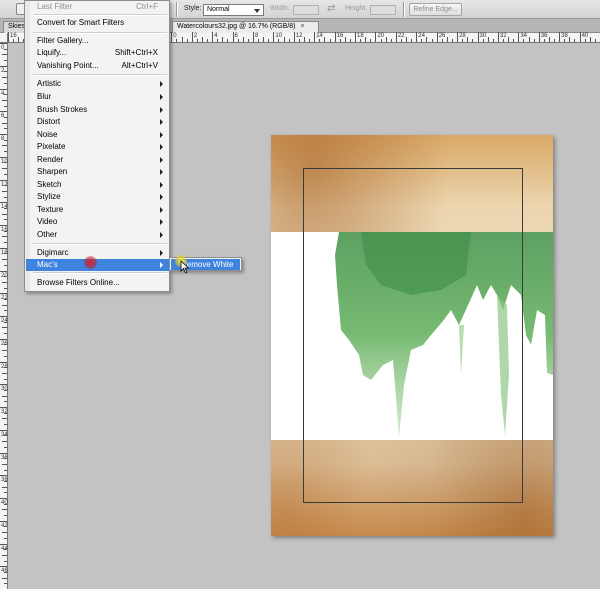  What do you see at coordinates (97, 235) in the screenshot?
I see `menu-item-other: Other` at bounding box center [97, 235].